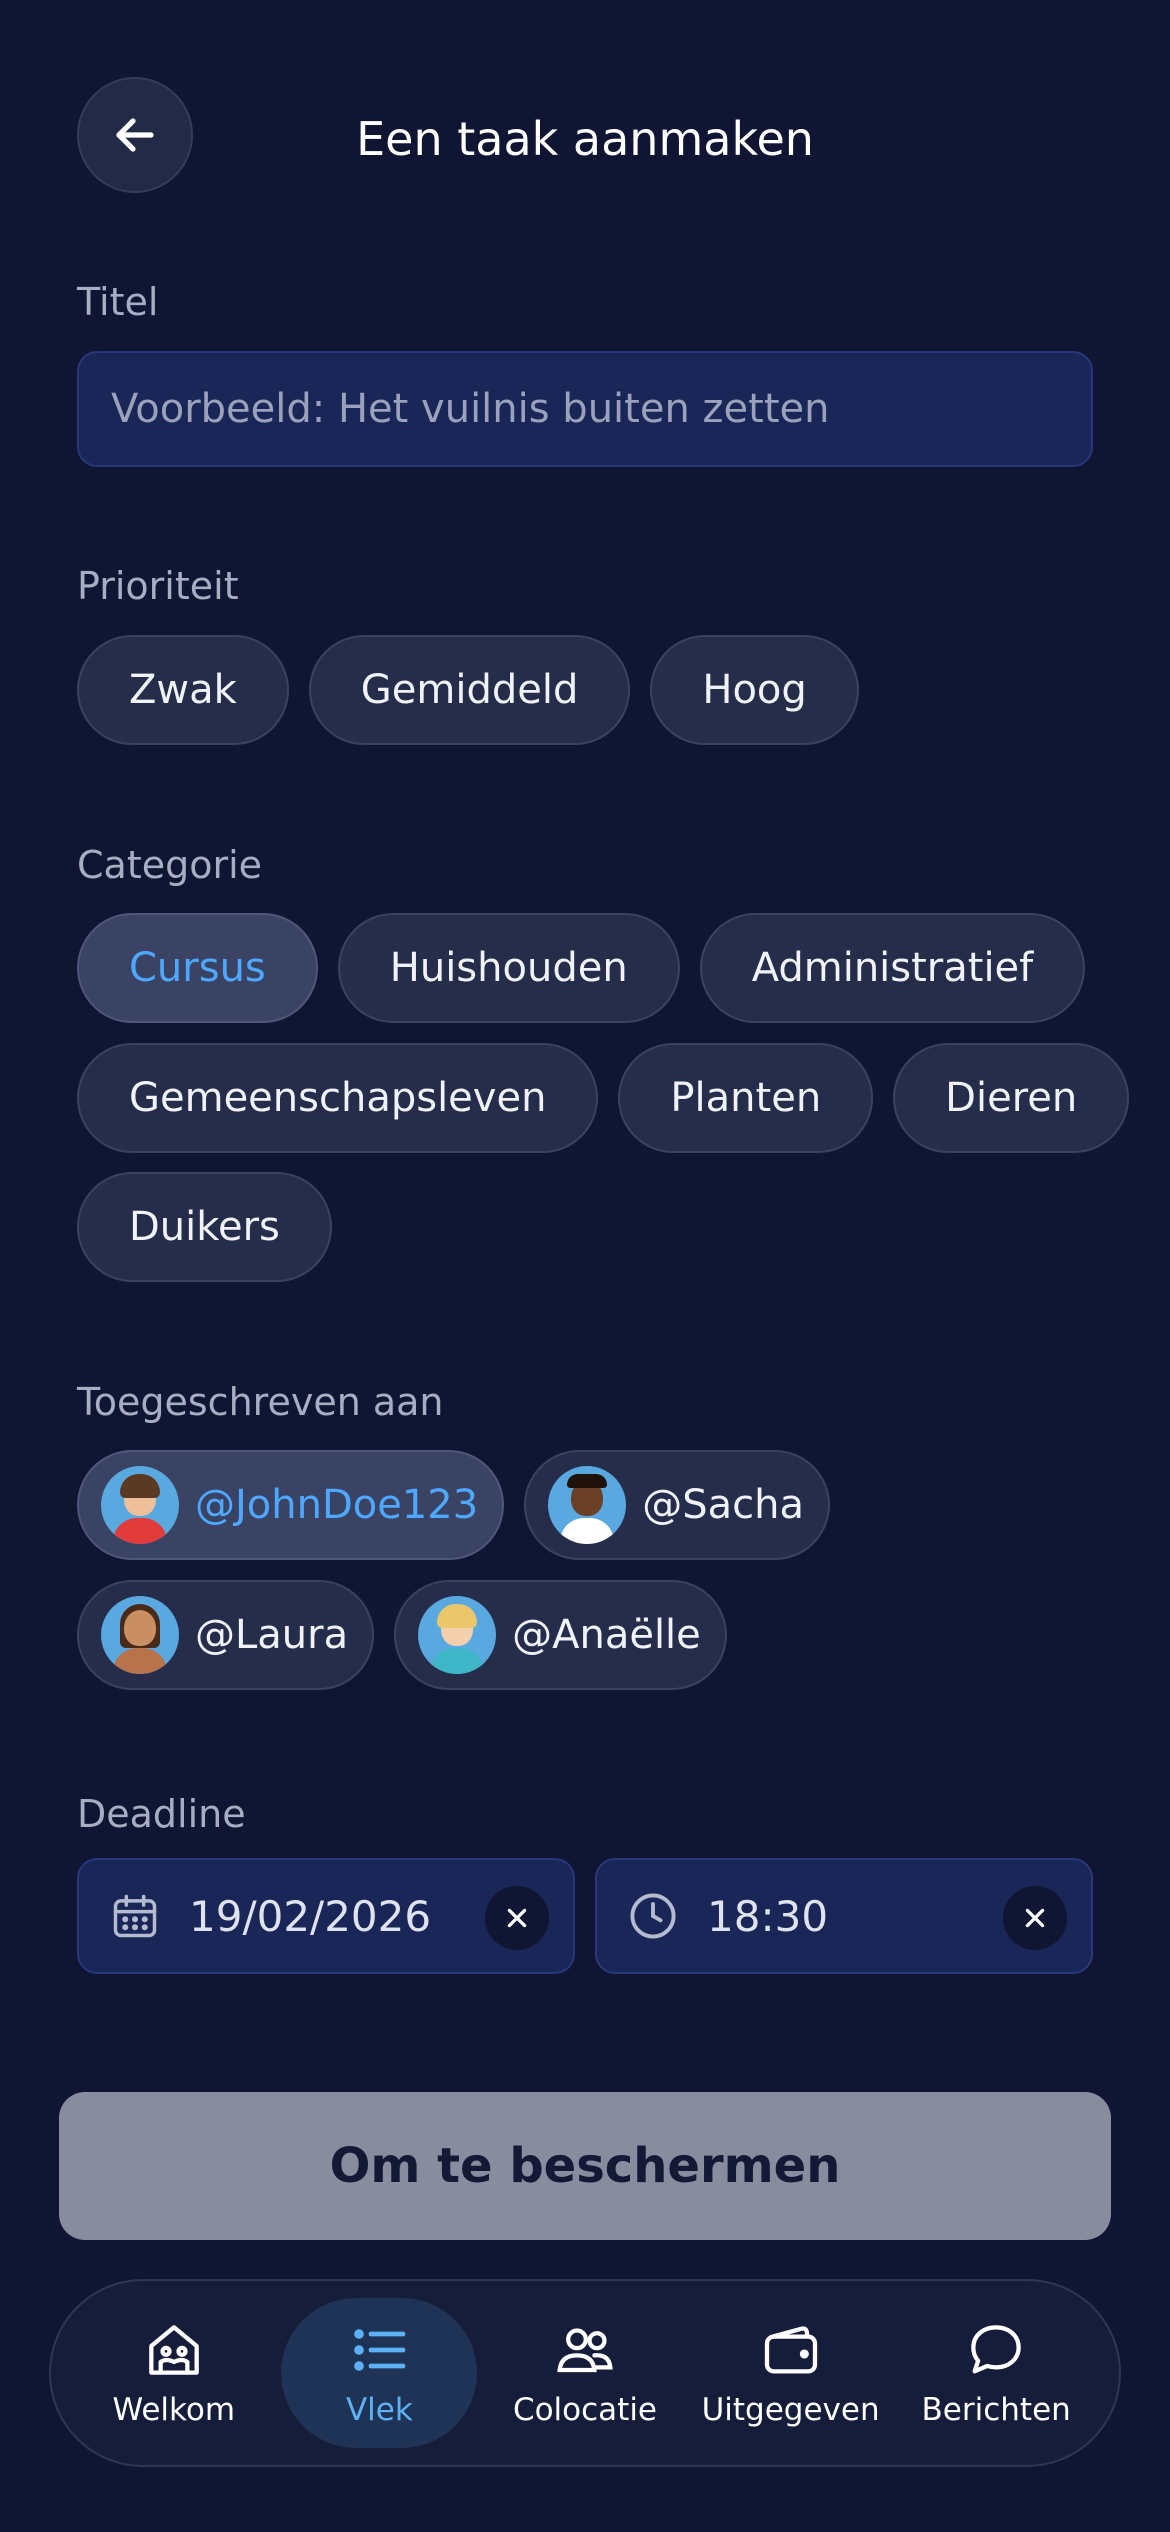 This screenshot has width=1170, height=2532. I want to click on priority-chip-hoog: Hoog, so click(754, 690).